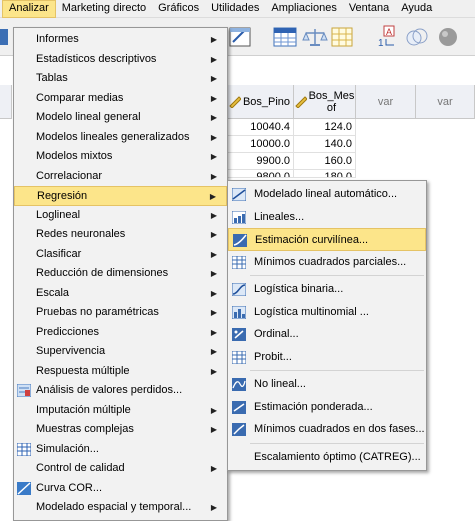 The height and width of the screenshot is (521, 475). Describe the element at coordinates (120, 372) in the screenshot. I see `analyze-menu-item-respuesta-multiple: Respuesta múltiple ▶` at that location.